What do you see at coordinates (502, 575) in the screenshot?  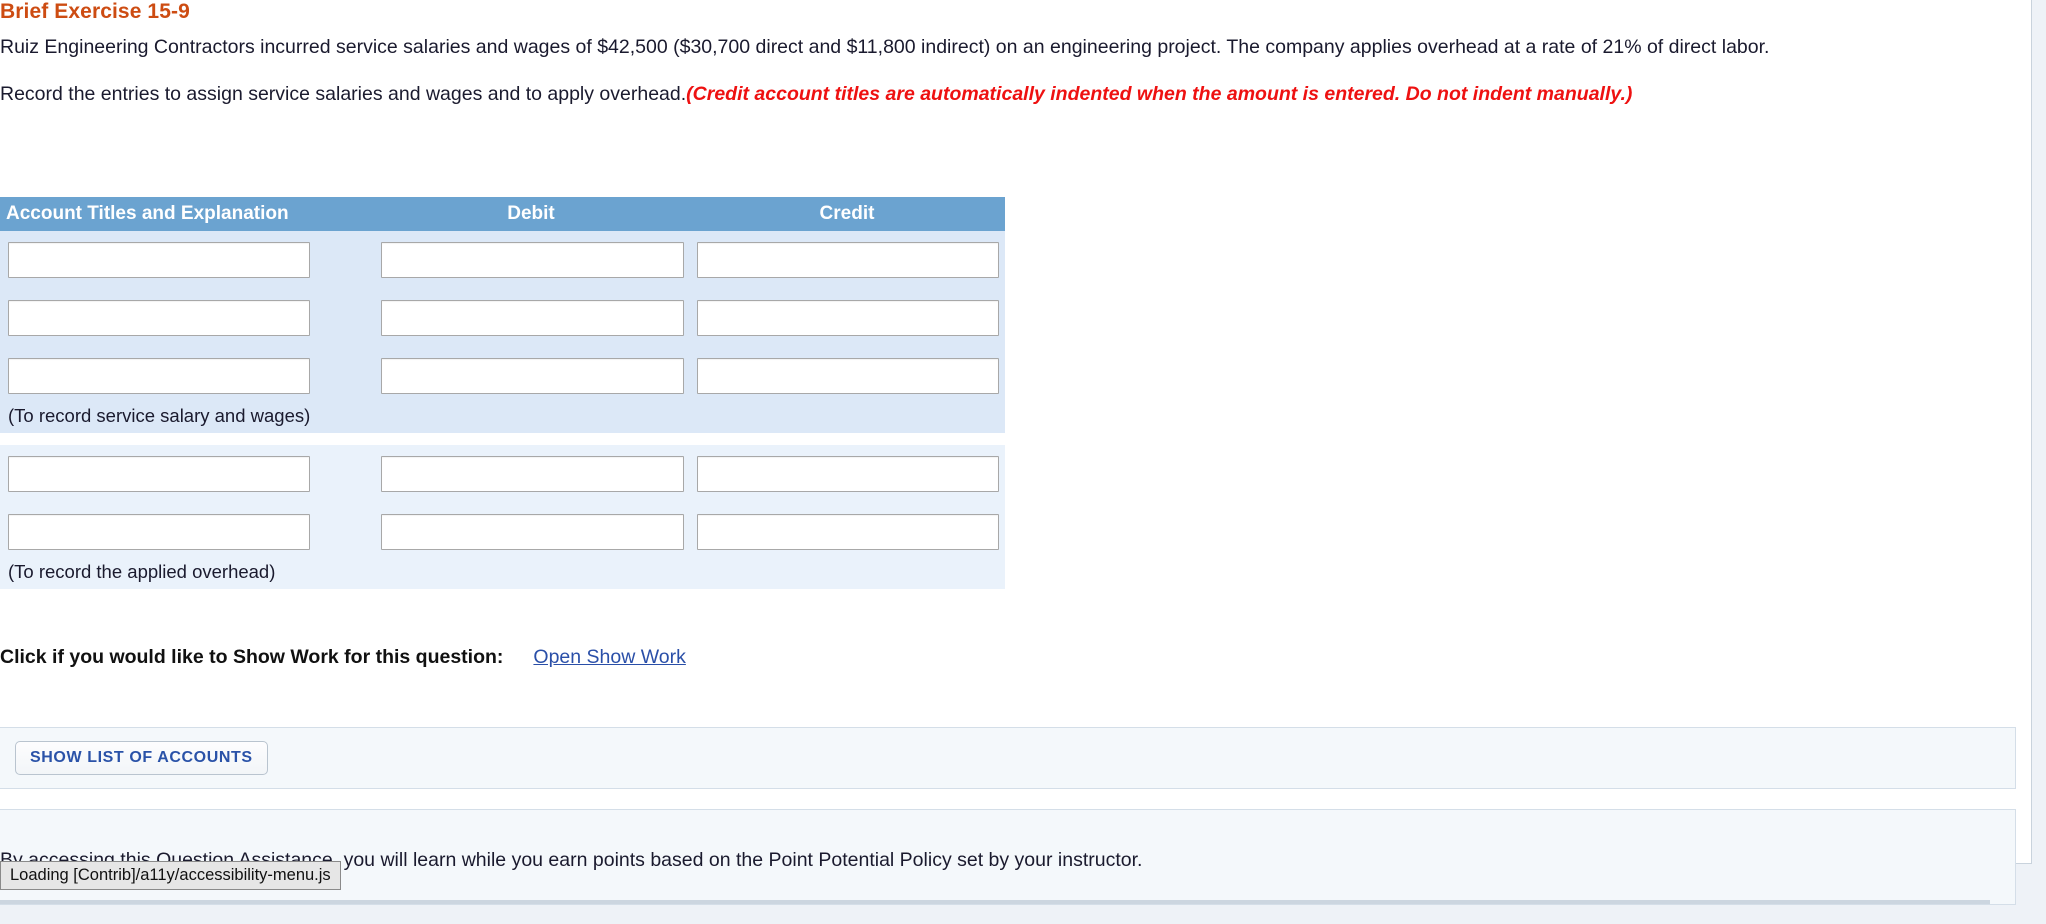 I see `explanation-row: (To record the applied overhead)` at bounding box center [502, 575].